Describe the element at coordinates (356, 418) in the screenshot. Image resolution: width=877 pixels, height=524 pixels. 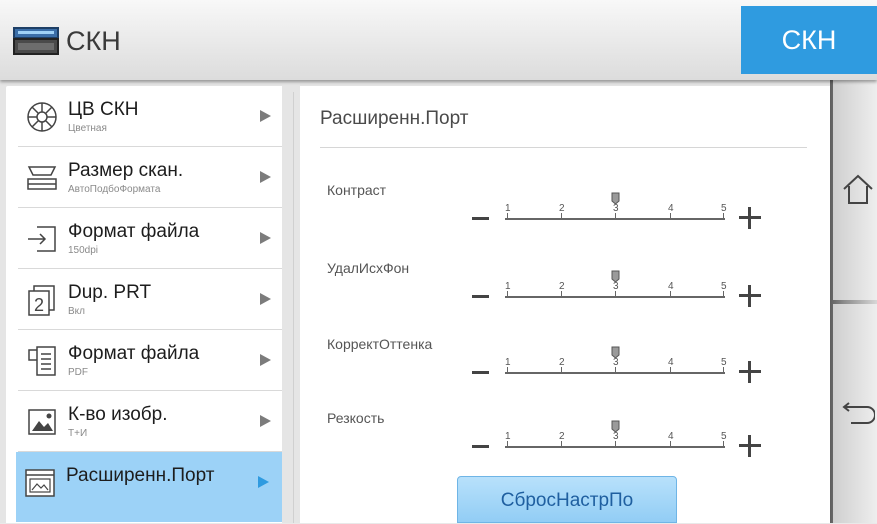
I see `setting-label: Резкость` at that location.